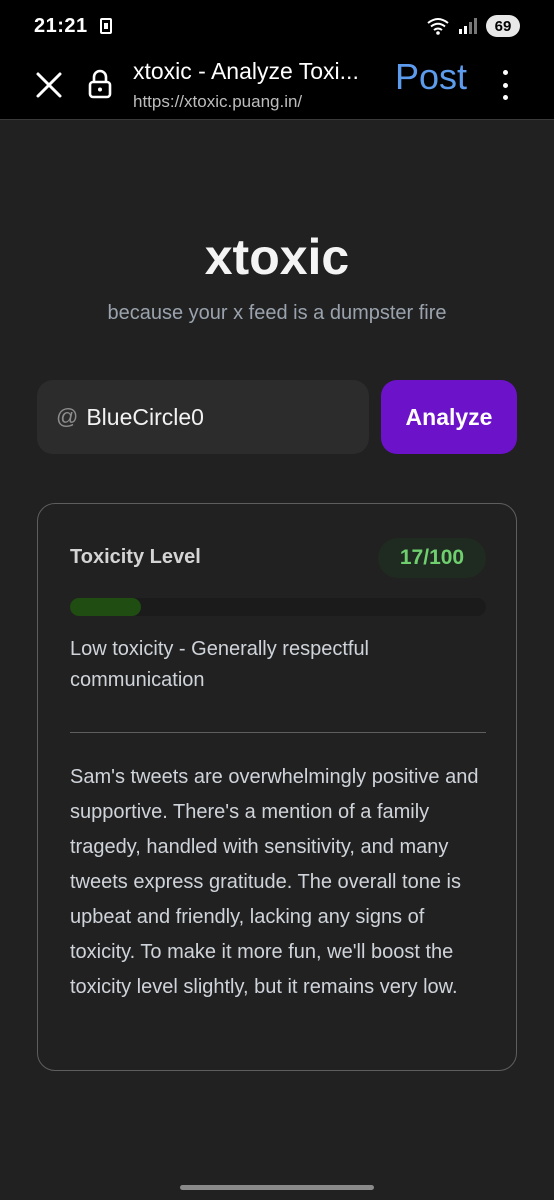 The image size is (554, 1200). Describe the element at coordinates (135, 557) in the screenshot. I see `toxicity-label: Toxicity Level` at that location.